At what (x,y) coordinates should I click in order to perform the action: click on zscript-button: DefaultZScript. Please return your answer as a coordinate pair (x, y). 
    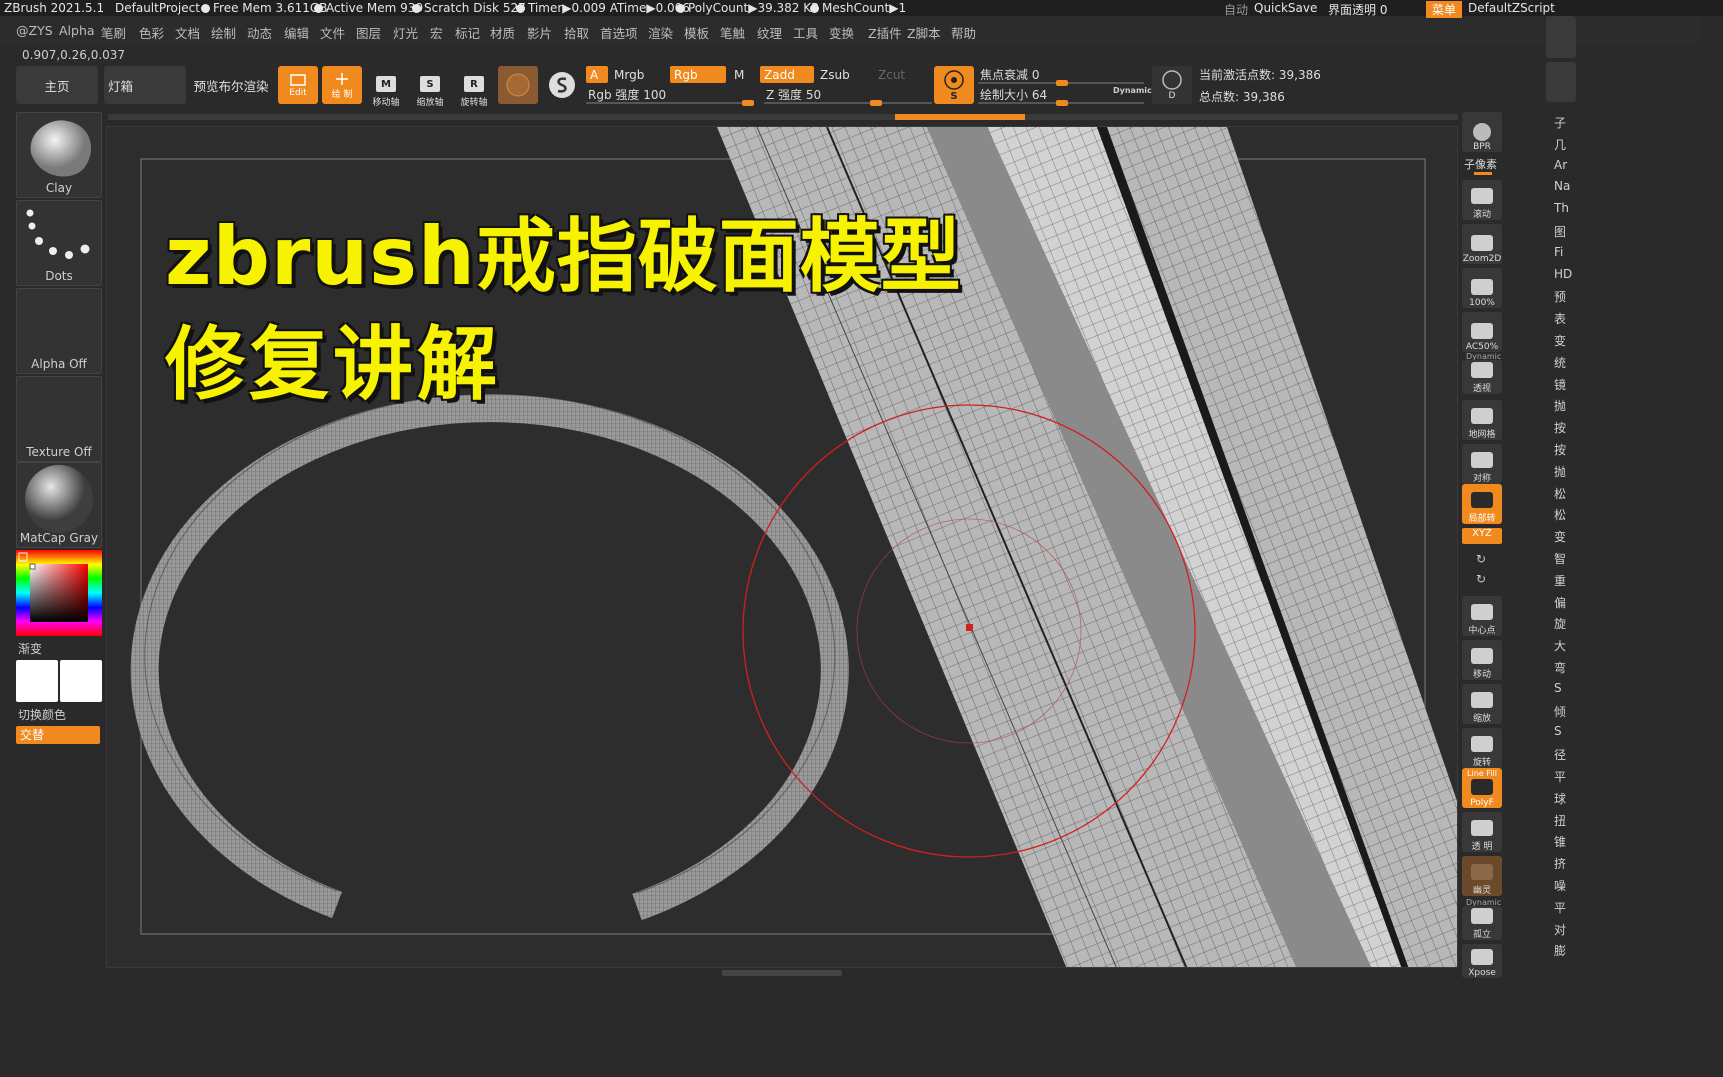
    Looking at the image, I should click on (1511, 8).